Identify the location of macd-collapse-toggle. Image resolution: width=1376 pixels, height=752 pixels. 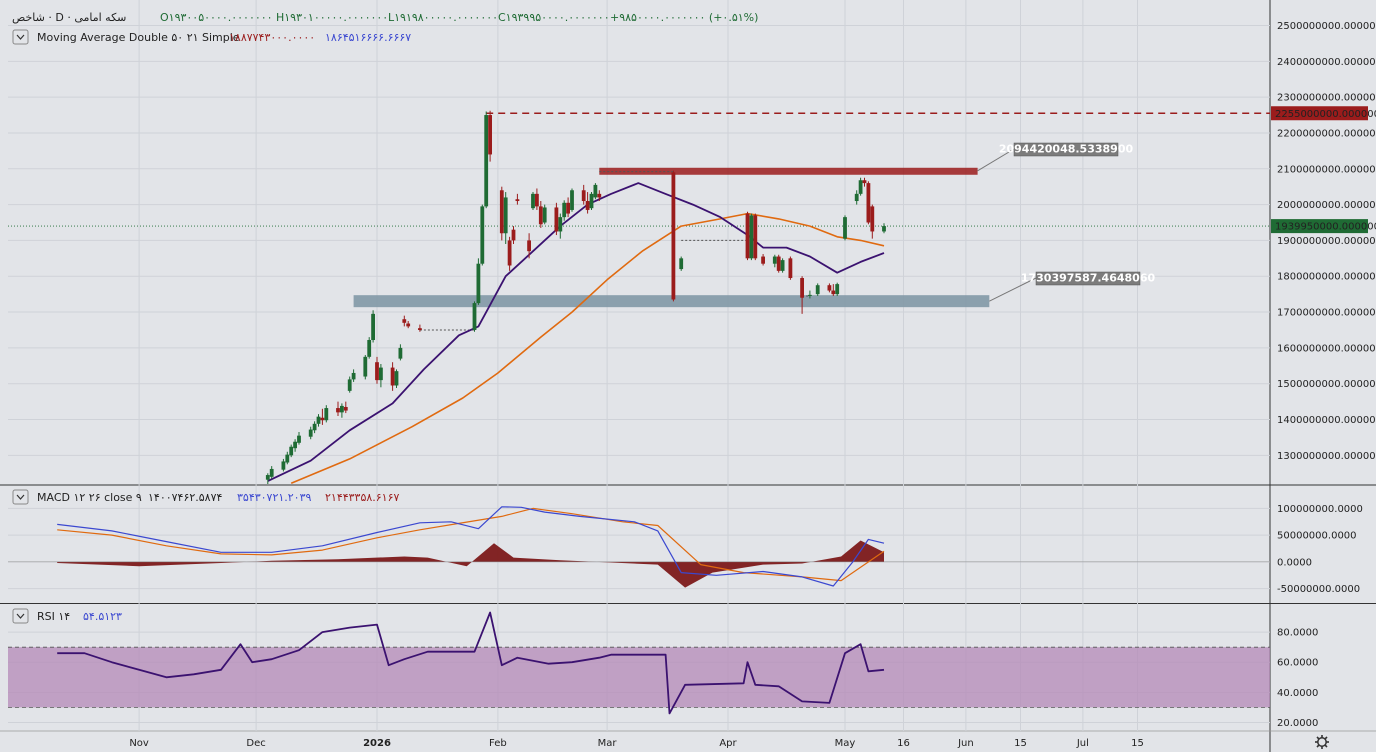
(20, 497).